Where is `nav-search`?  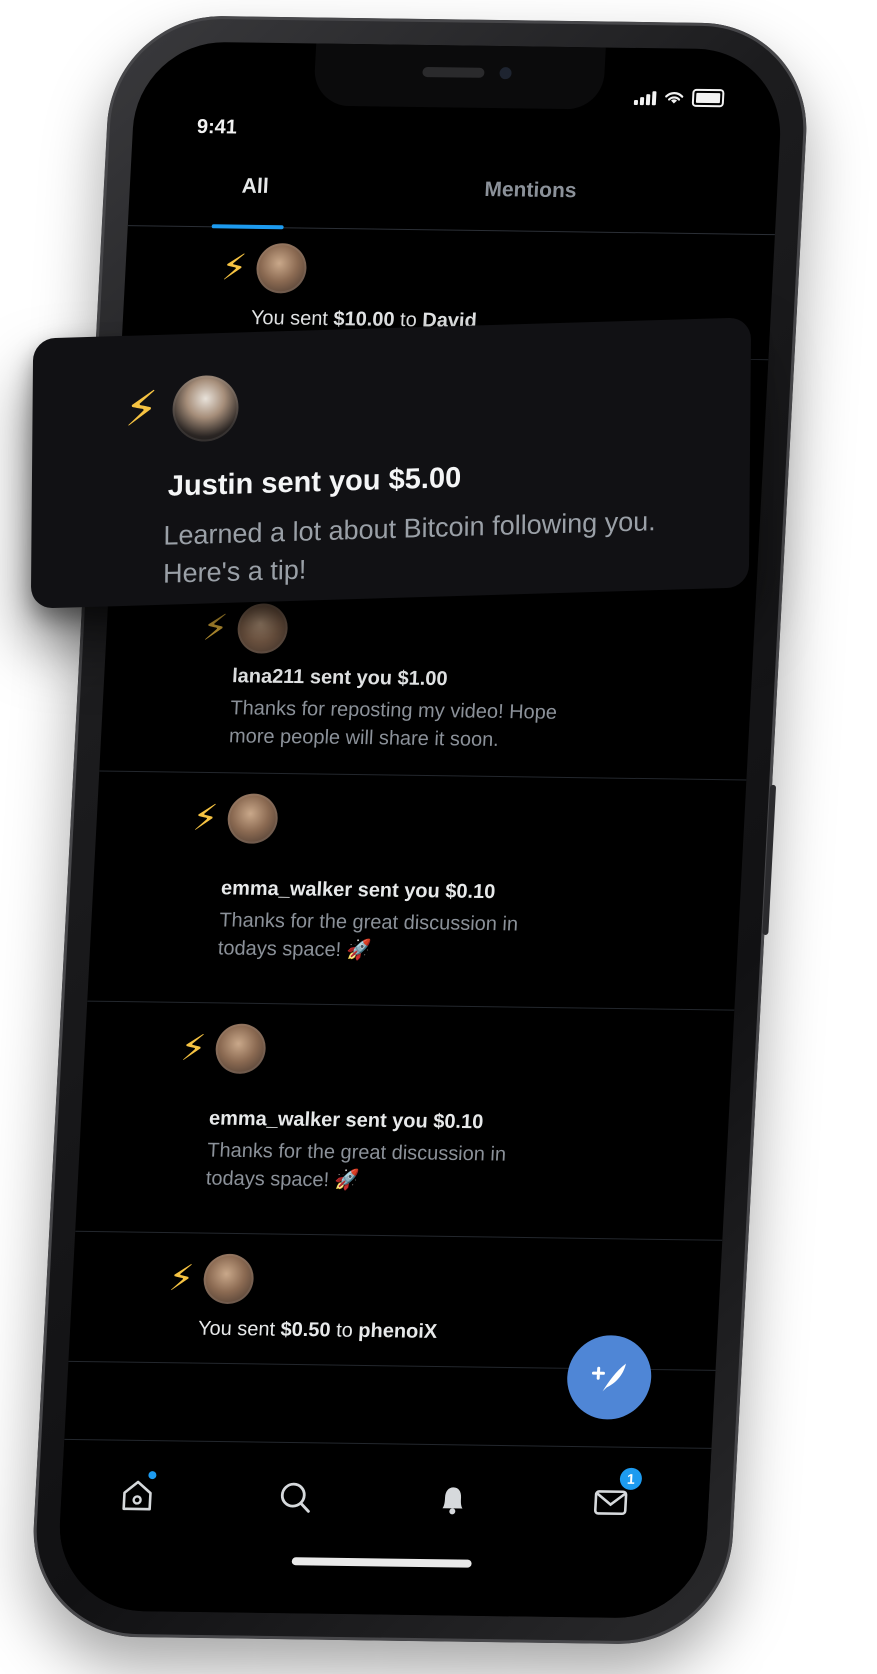
nav-search is located at coordinates (295, 1497).